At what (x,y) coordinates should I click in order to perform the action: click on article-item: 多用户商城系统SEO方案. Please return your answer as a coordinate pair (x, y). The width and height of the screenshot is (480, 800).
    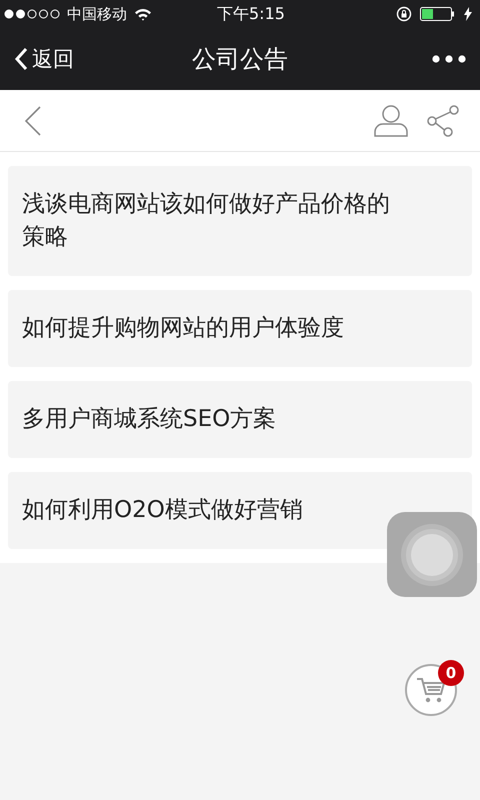
    Looking at the image, I should click on (240, 419).